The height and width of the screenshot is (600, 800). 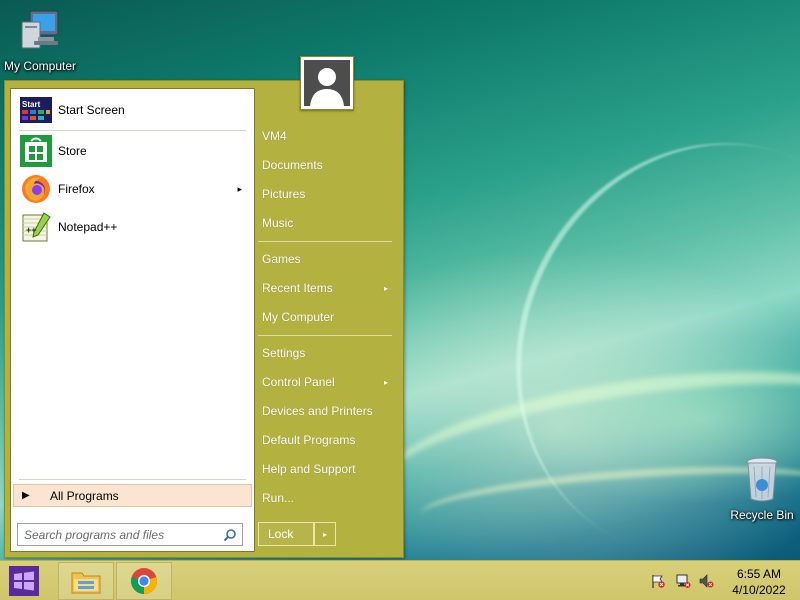 I want to click on user-silhouette-icon, so click(x=327, y=83).